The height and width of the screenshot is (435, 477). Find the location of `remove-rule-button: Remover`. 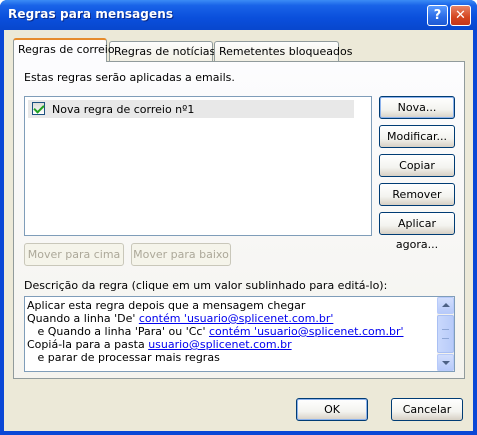

remove-rule-button: Remover is located at coordinates (417, 194).